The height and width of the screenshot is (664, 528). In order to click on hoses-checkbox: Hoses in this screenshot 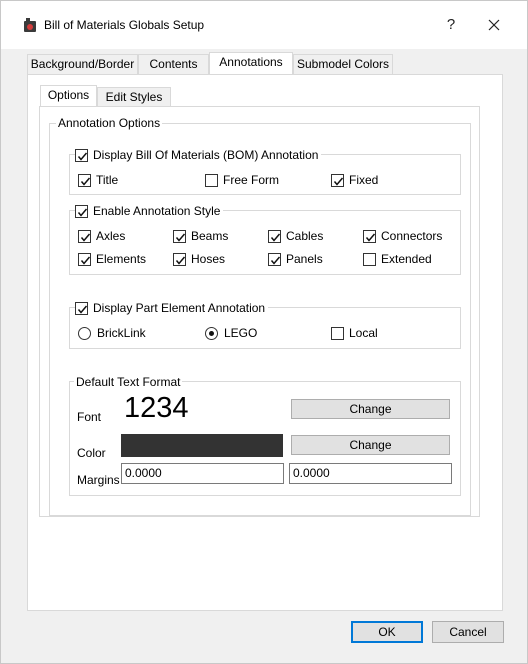, I will do `click(199, 259)`.